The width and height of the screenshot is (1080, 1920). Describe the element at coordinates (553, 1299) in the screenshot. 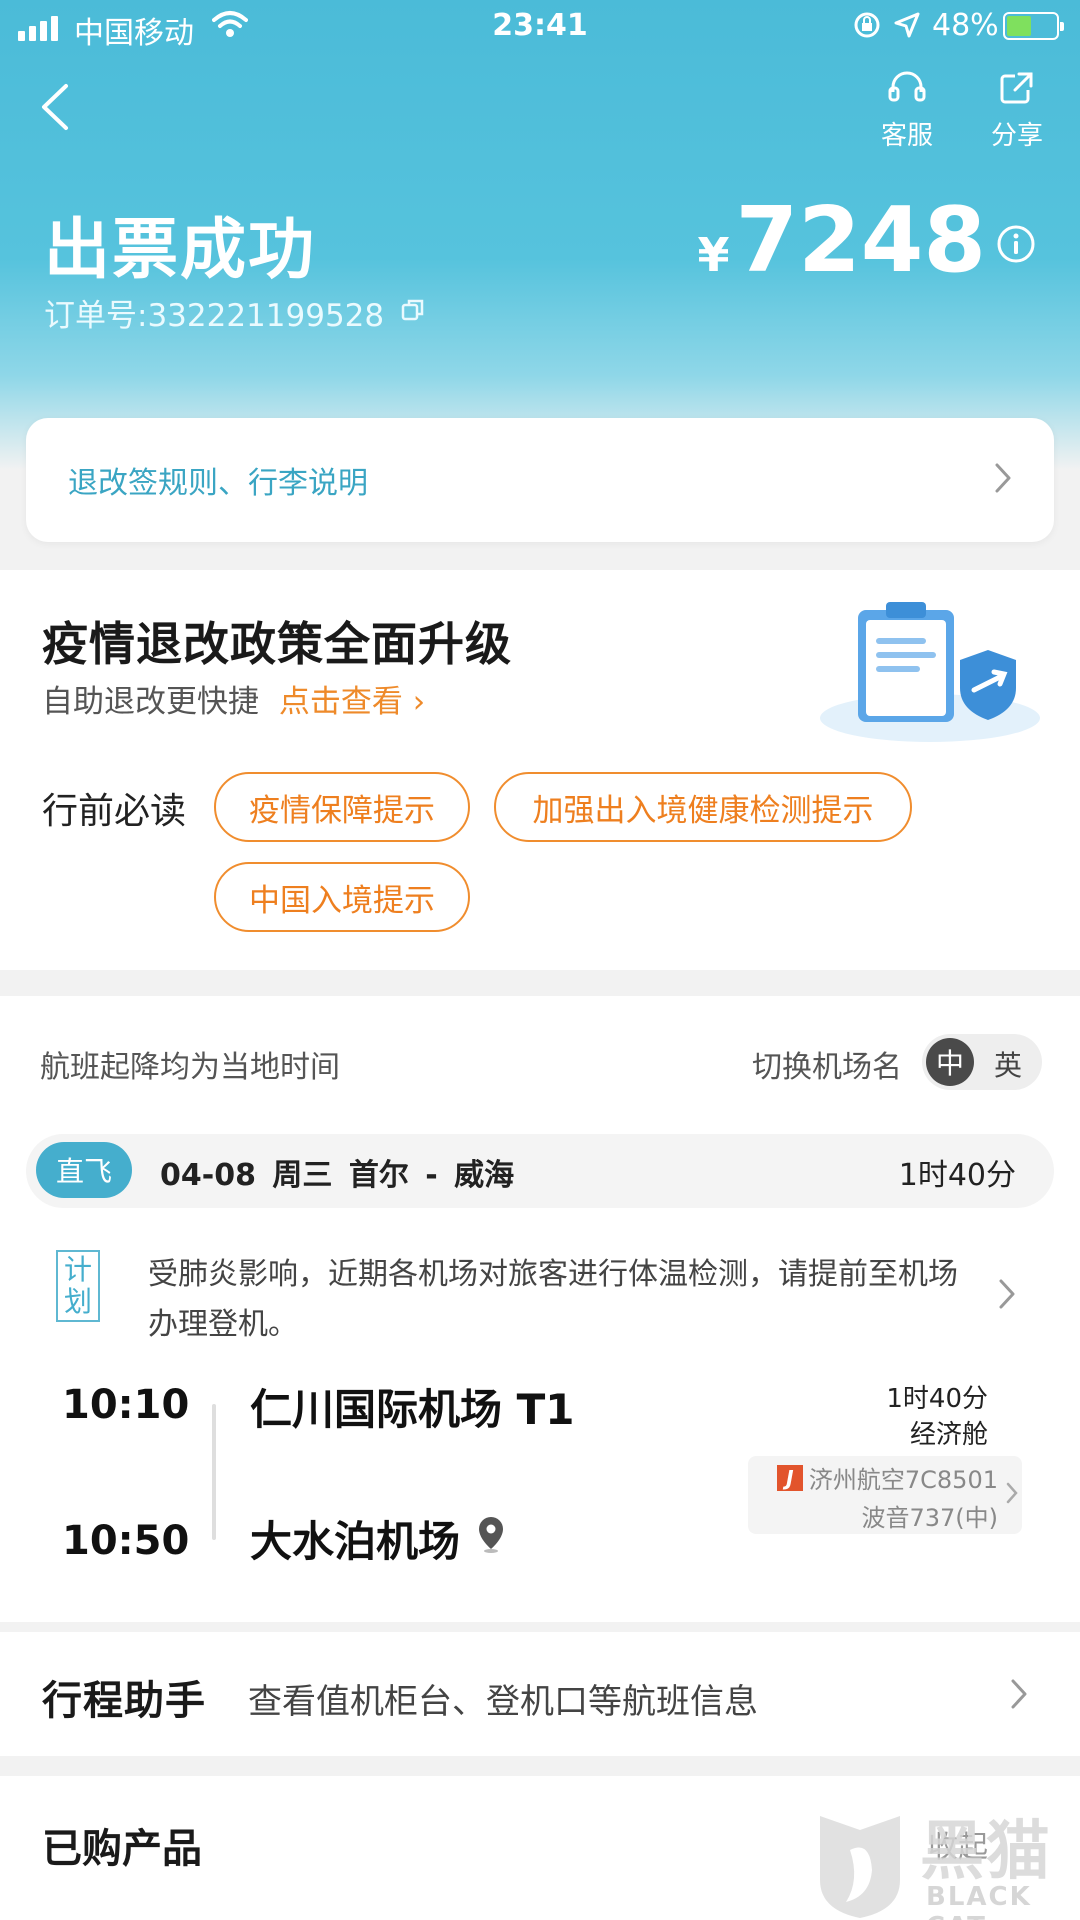

I see `plan-notice-text: 受肺炎影响，近期各机场对旅客进行体温检测，请提前至机场办理登机。` at that location.